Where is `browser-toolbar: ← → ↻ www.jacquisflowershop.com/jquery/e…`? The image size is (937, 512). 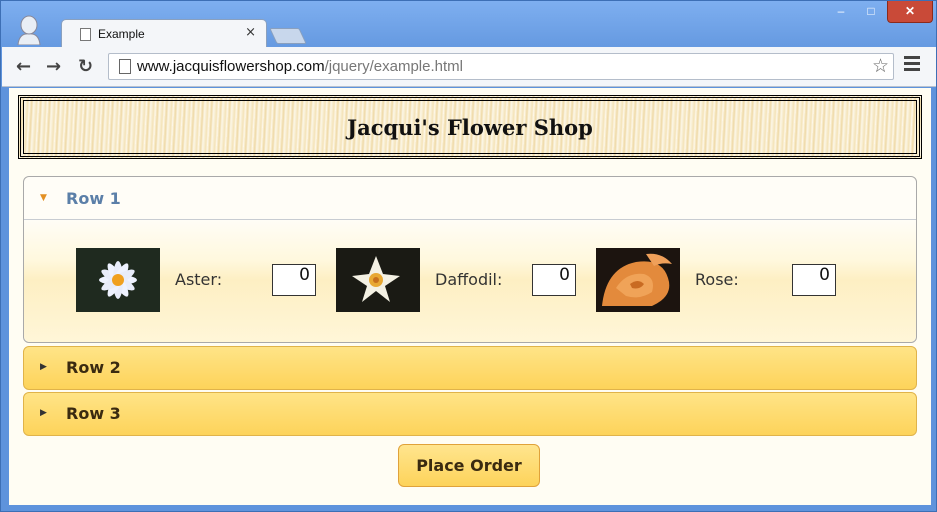
browser-toolbar: ← → ↻ www.jacquisflowershop.com/jquery/e… is located at coordinates (469, 67).